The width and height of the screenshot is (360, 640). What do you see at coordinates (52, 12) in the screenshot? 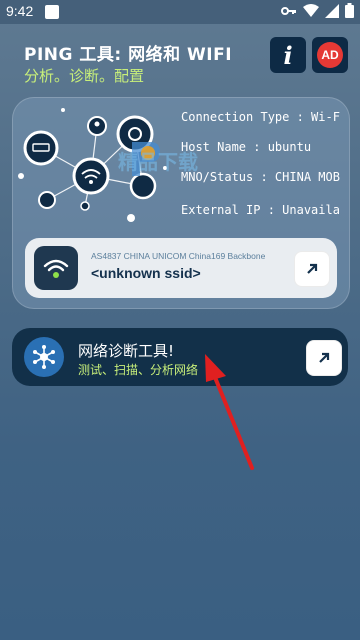
I see `notification-icon` at bounding box center [52, 12].